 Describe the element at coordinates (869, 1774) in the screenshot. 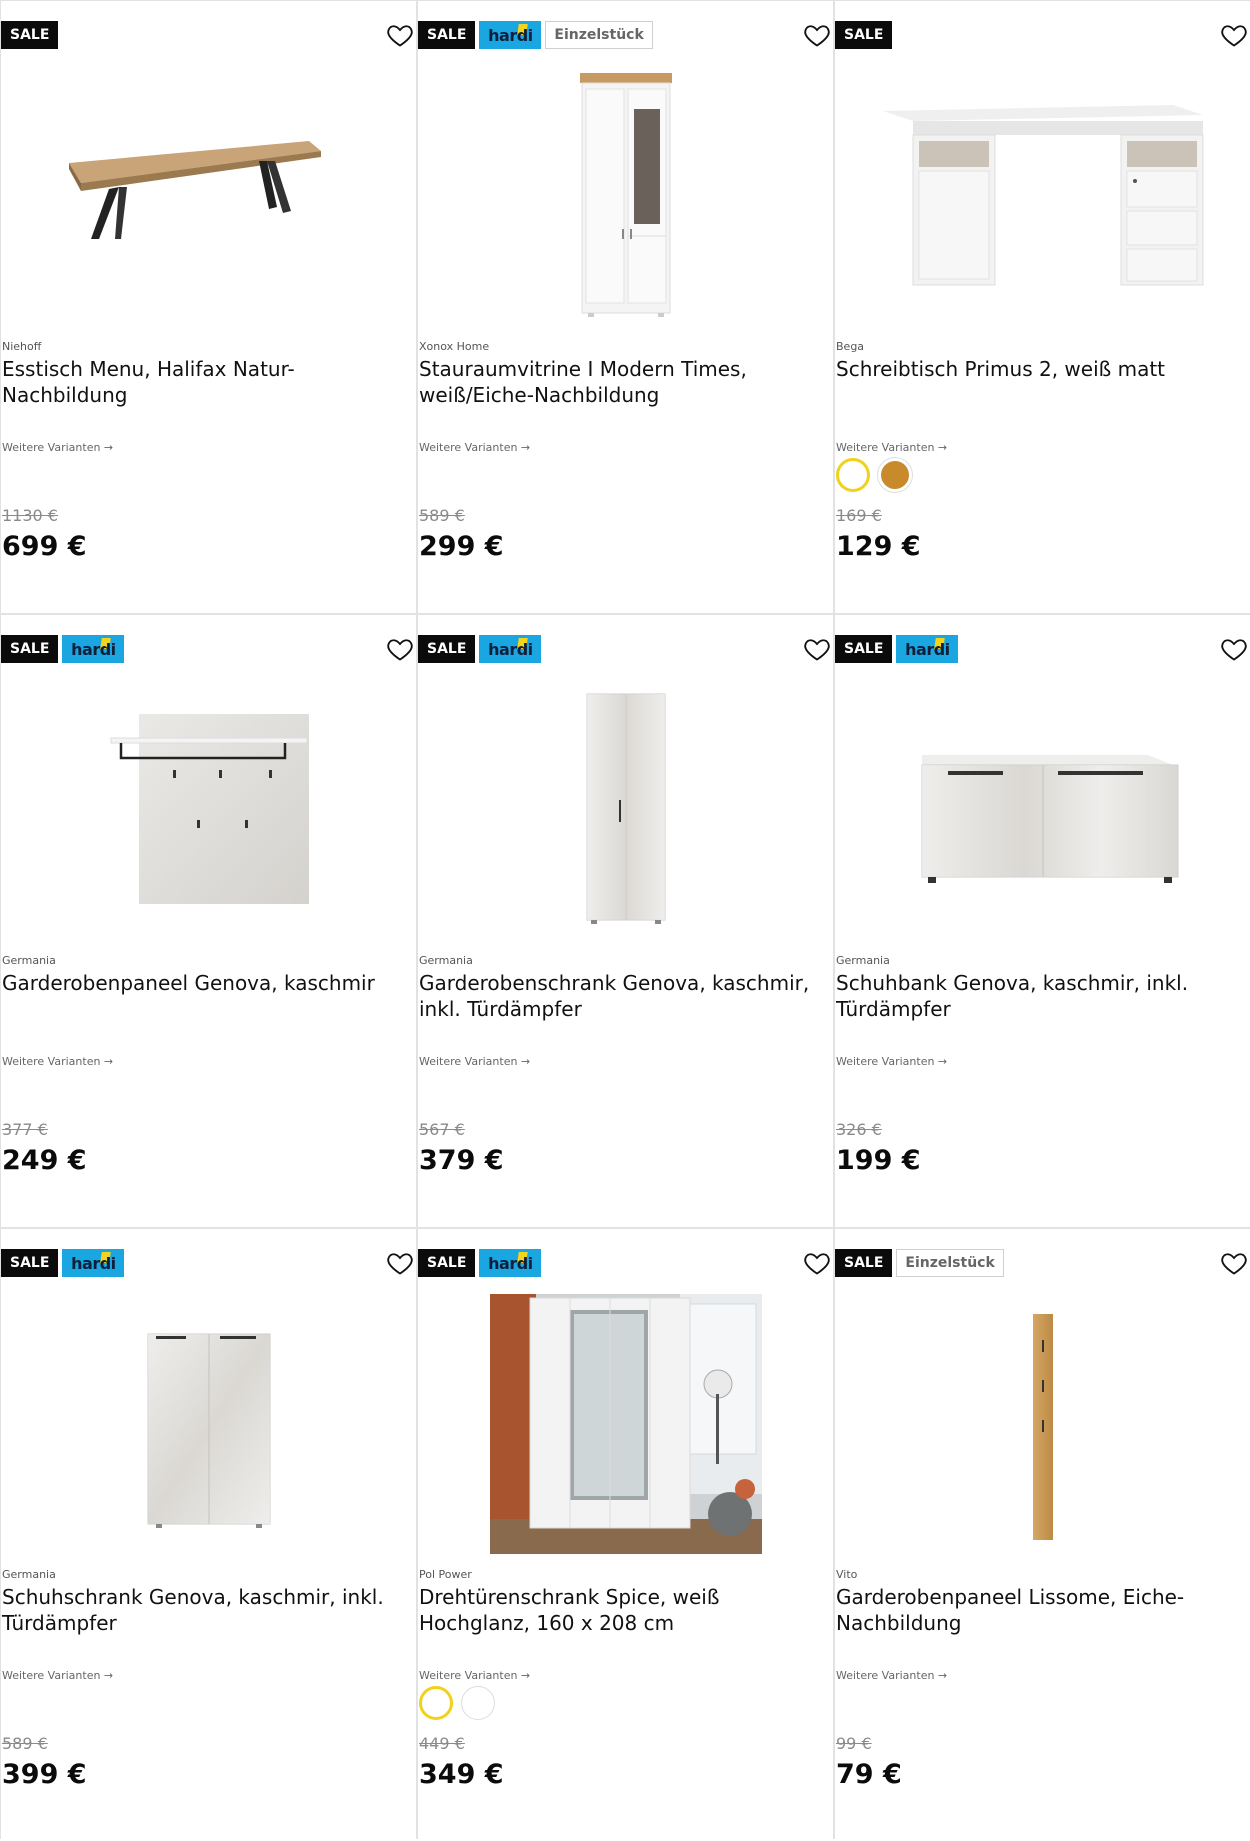

I see `price: 79 €` at that location.